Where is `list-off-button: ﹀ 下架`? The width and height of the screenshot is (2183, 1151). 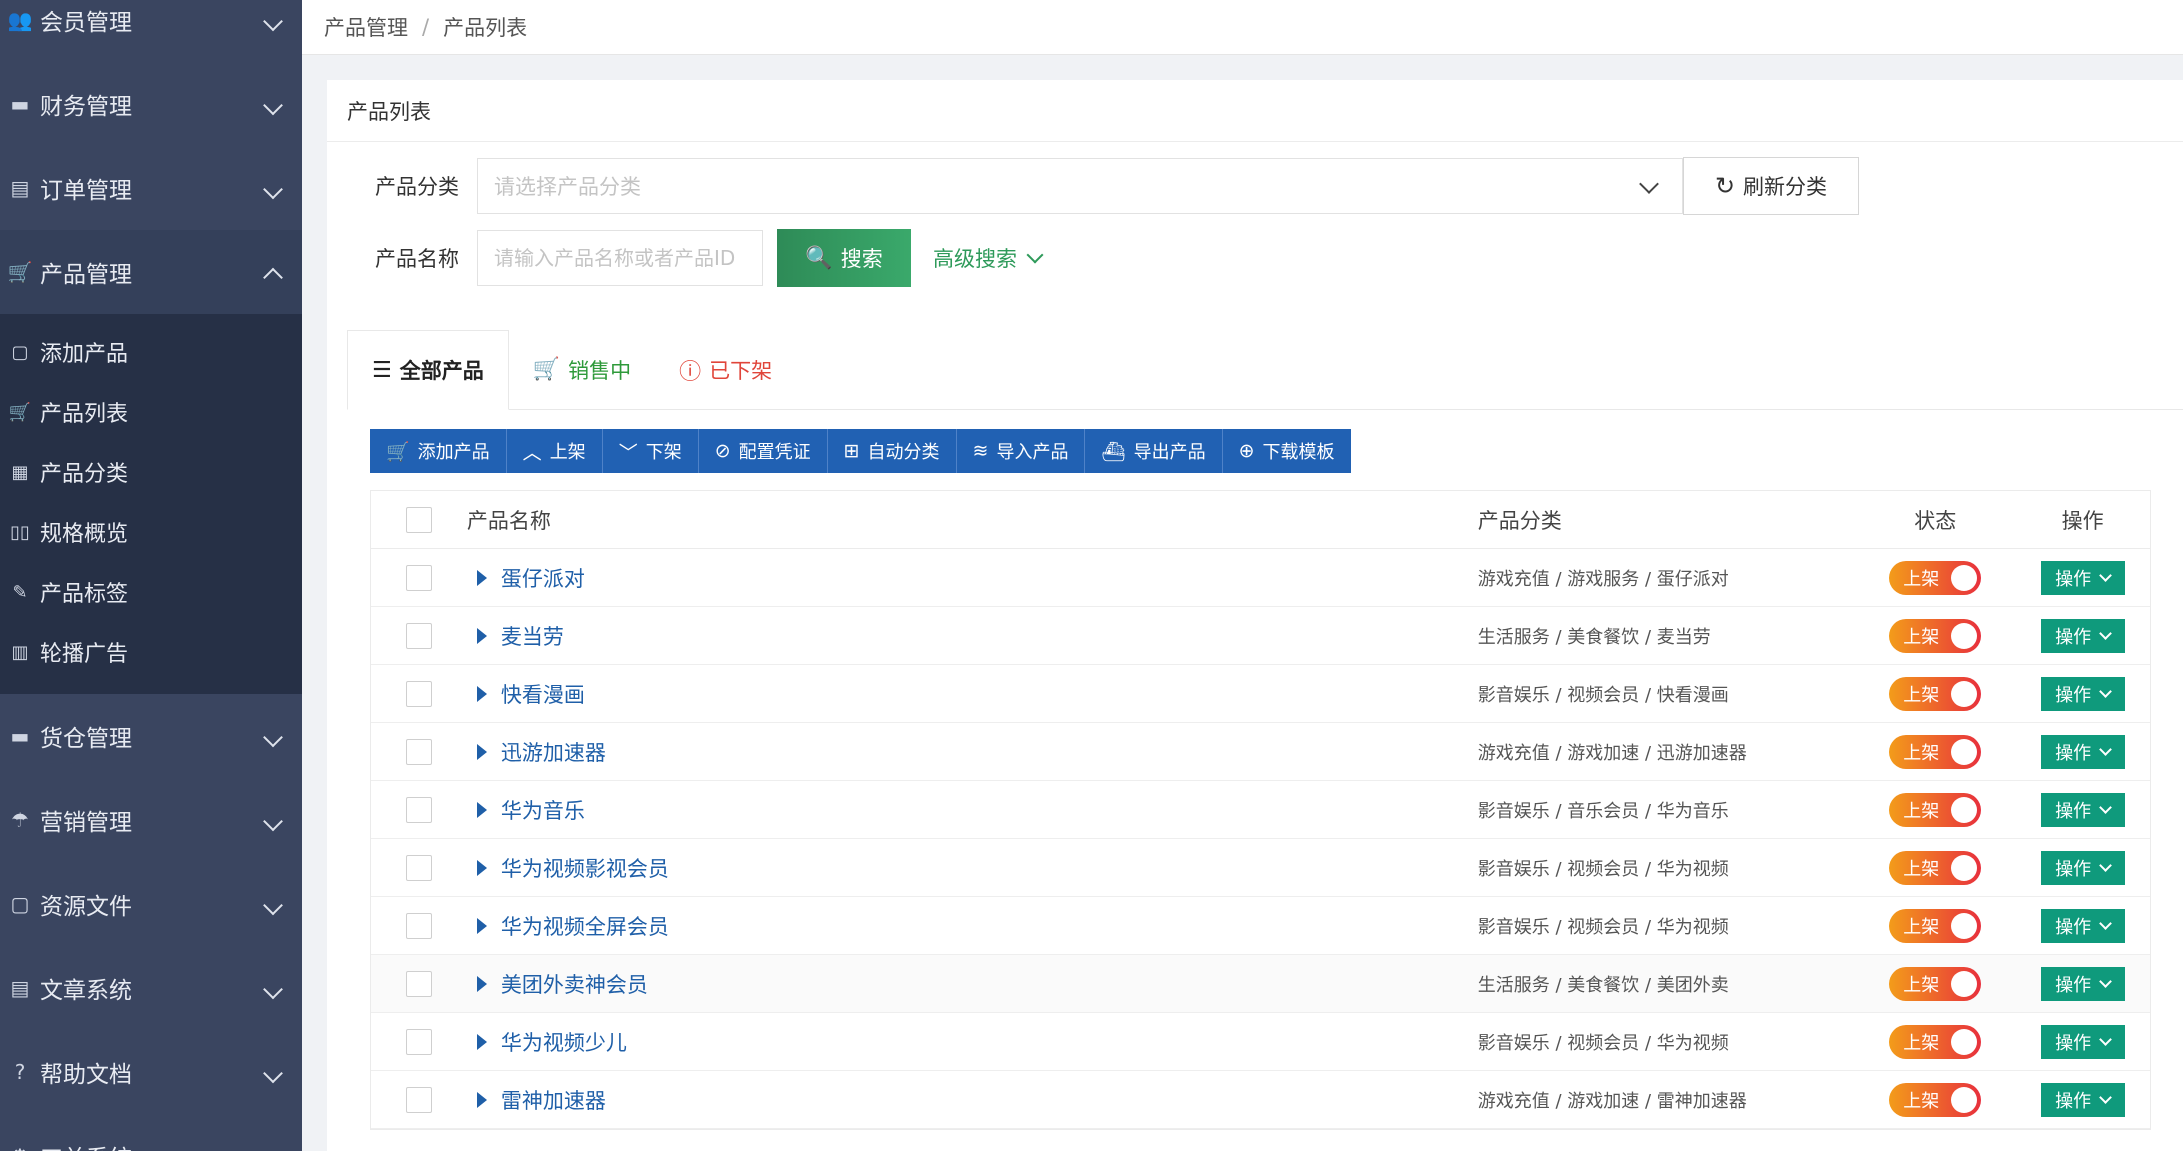 list-off-button: ﹀ 下架 is located at coordinates (650, 451).